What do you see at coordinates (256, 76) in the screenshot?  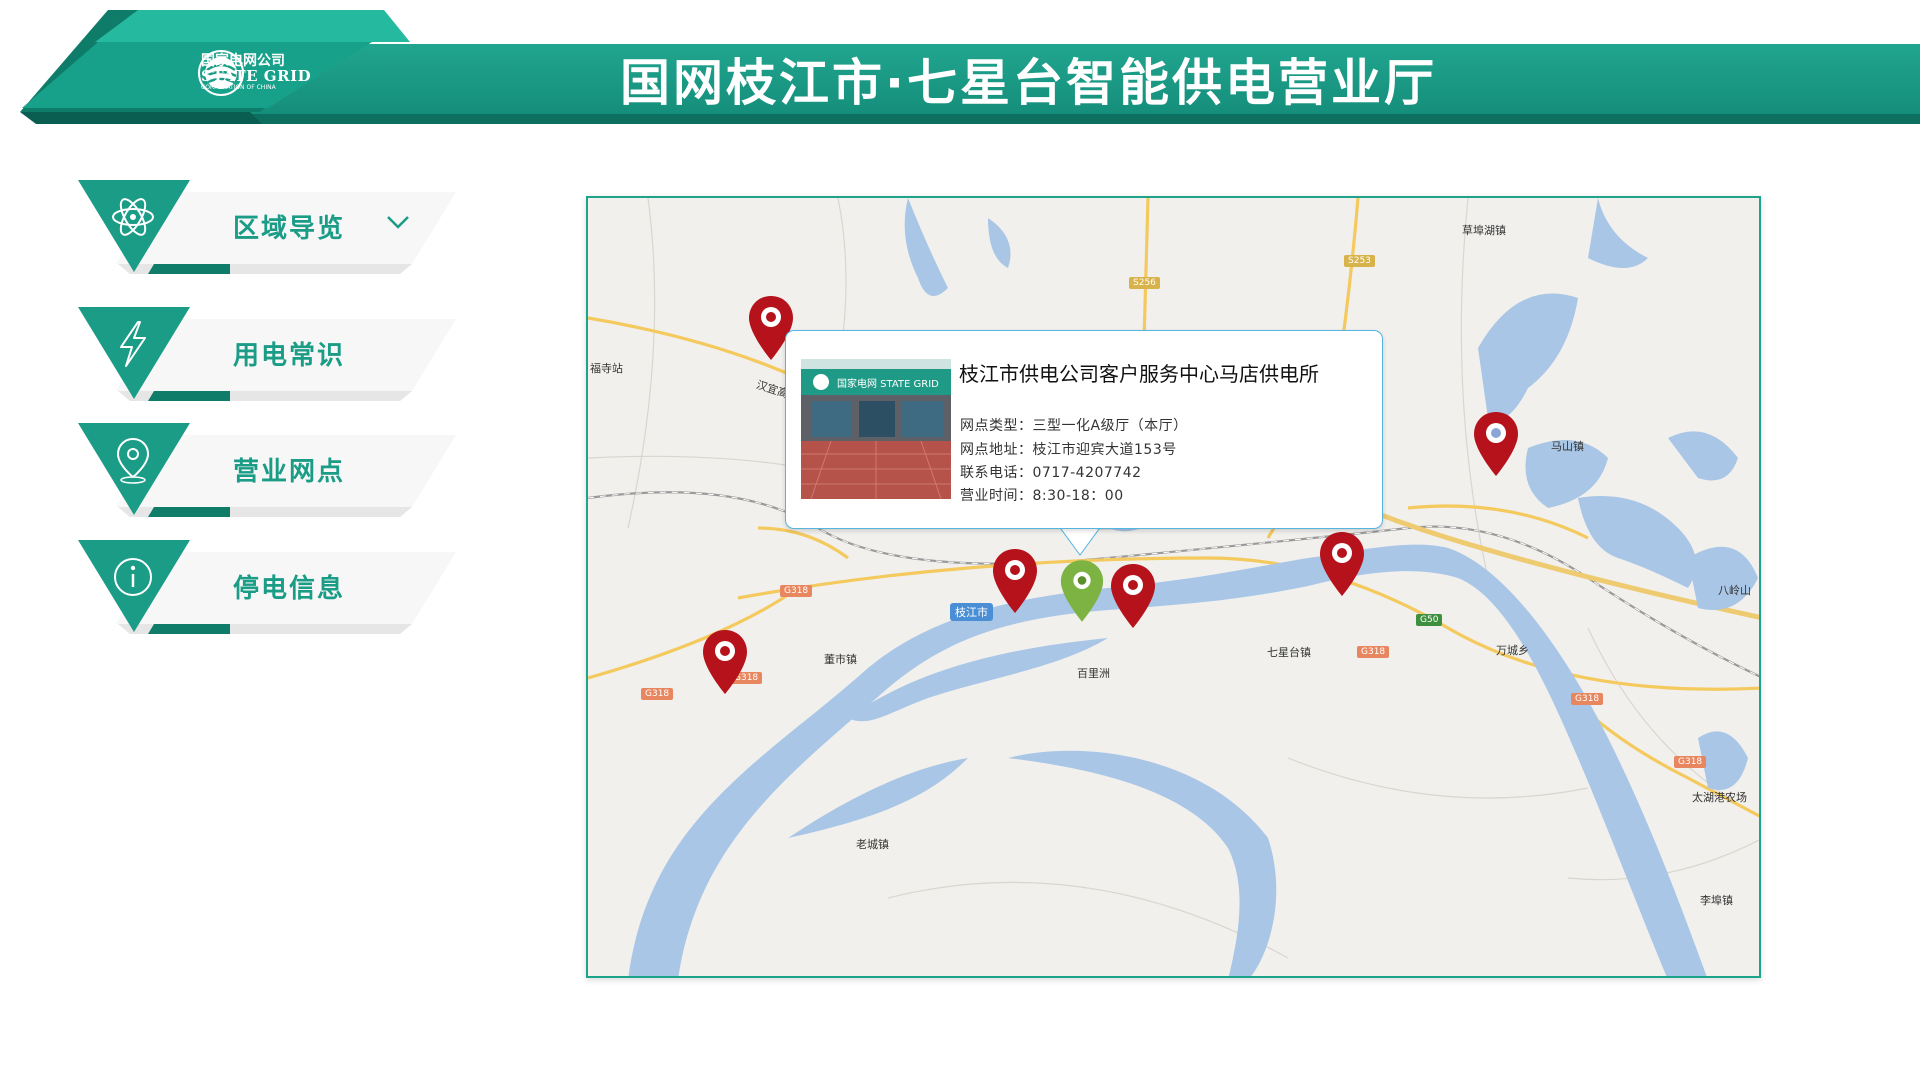 I see `logo-text-english: STATE GRID` at bounding box center [256, 76].